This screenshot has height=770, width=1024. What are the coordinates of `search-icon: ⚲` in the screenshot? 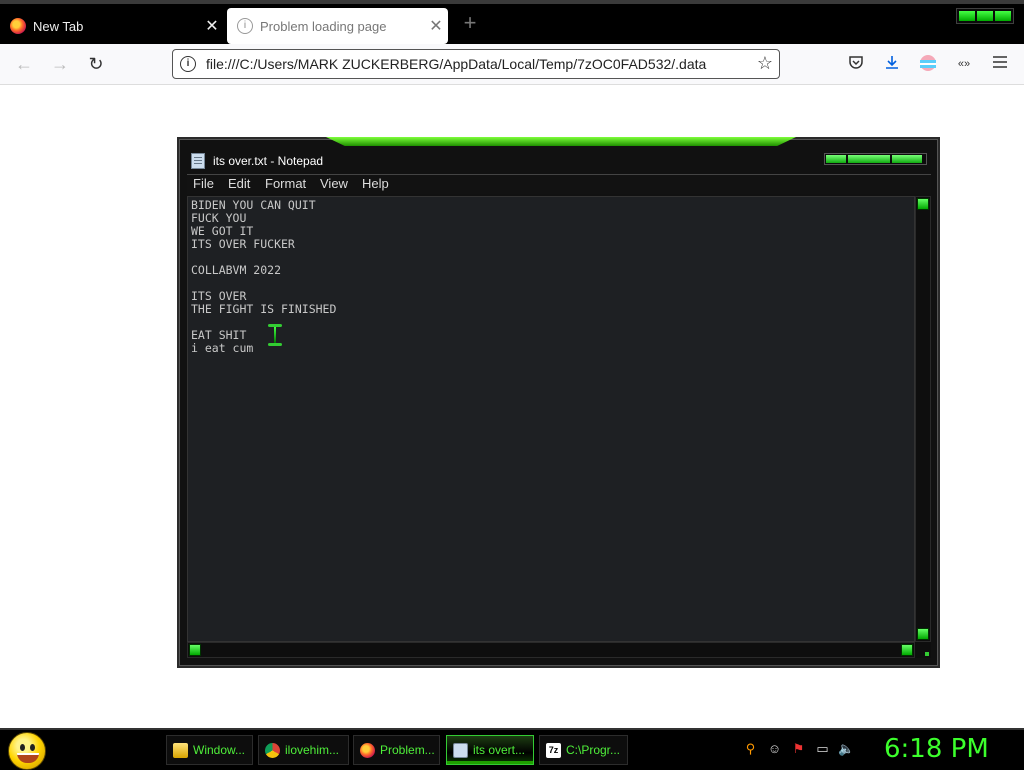 It's located at (750, 748).